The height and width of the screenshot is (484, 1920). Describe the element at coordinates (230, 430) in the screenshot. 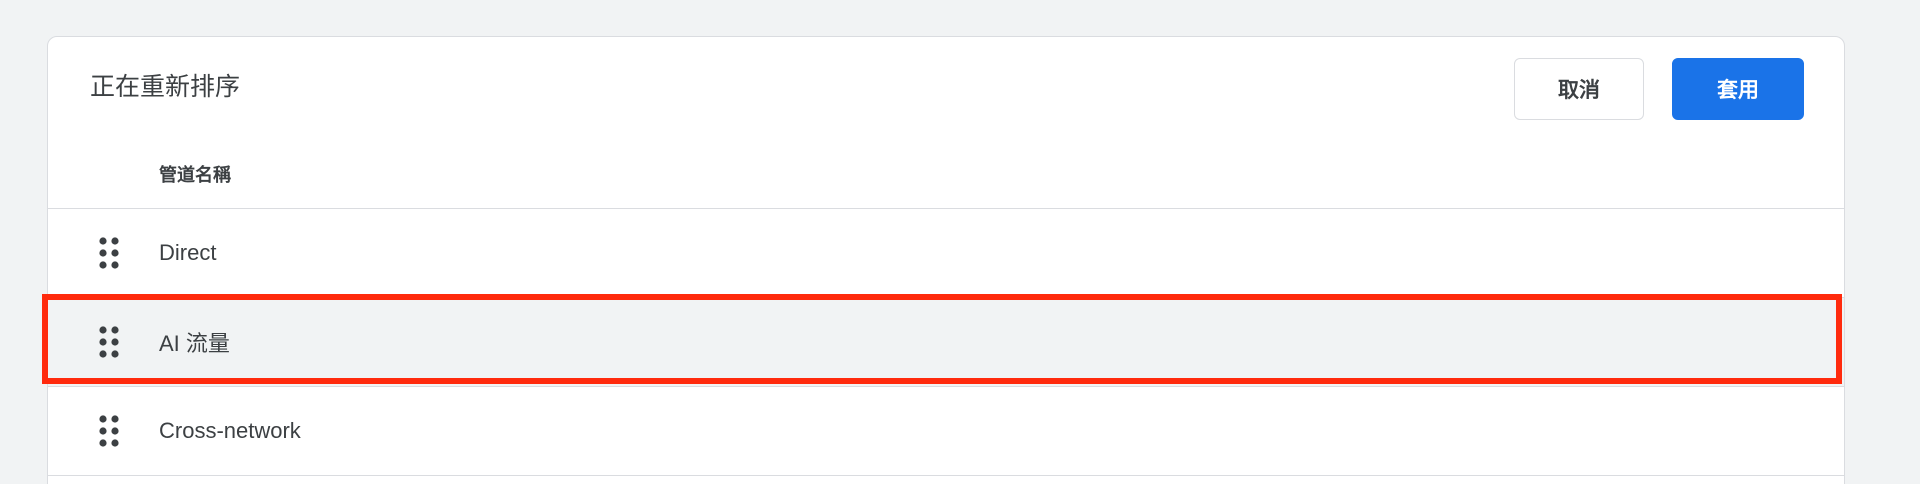

I see `list-item-label: Cross-network` at that location.